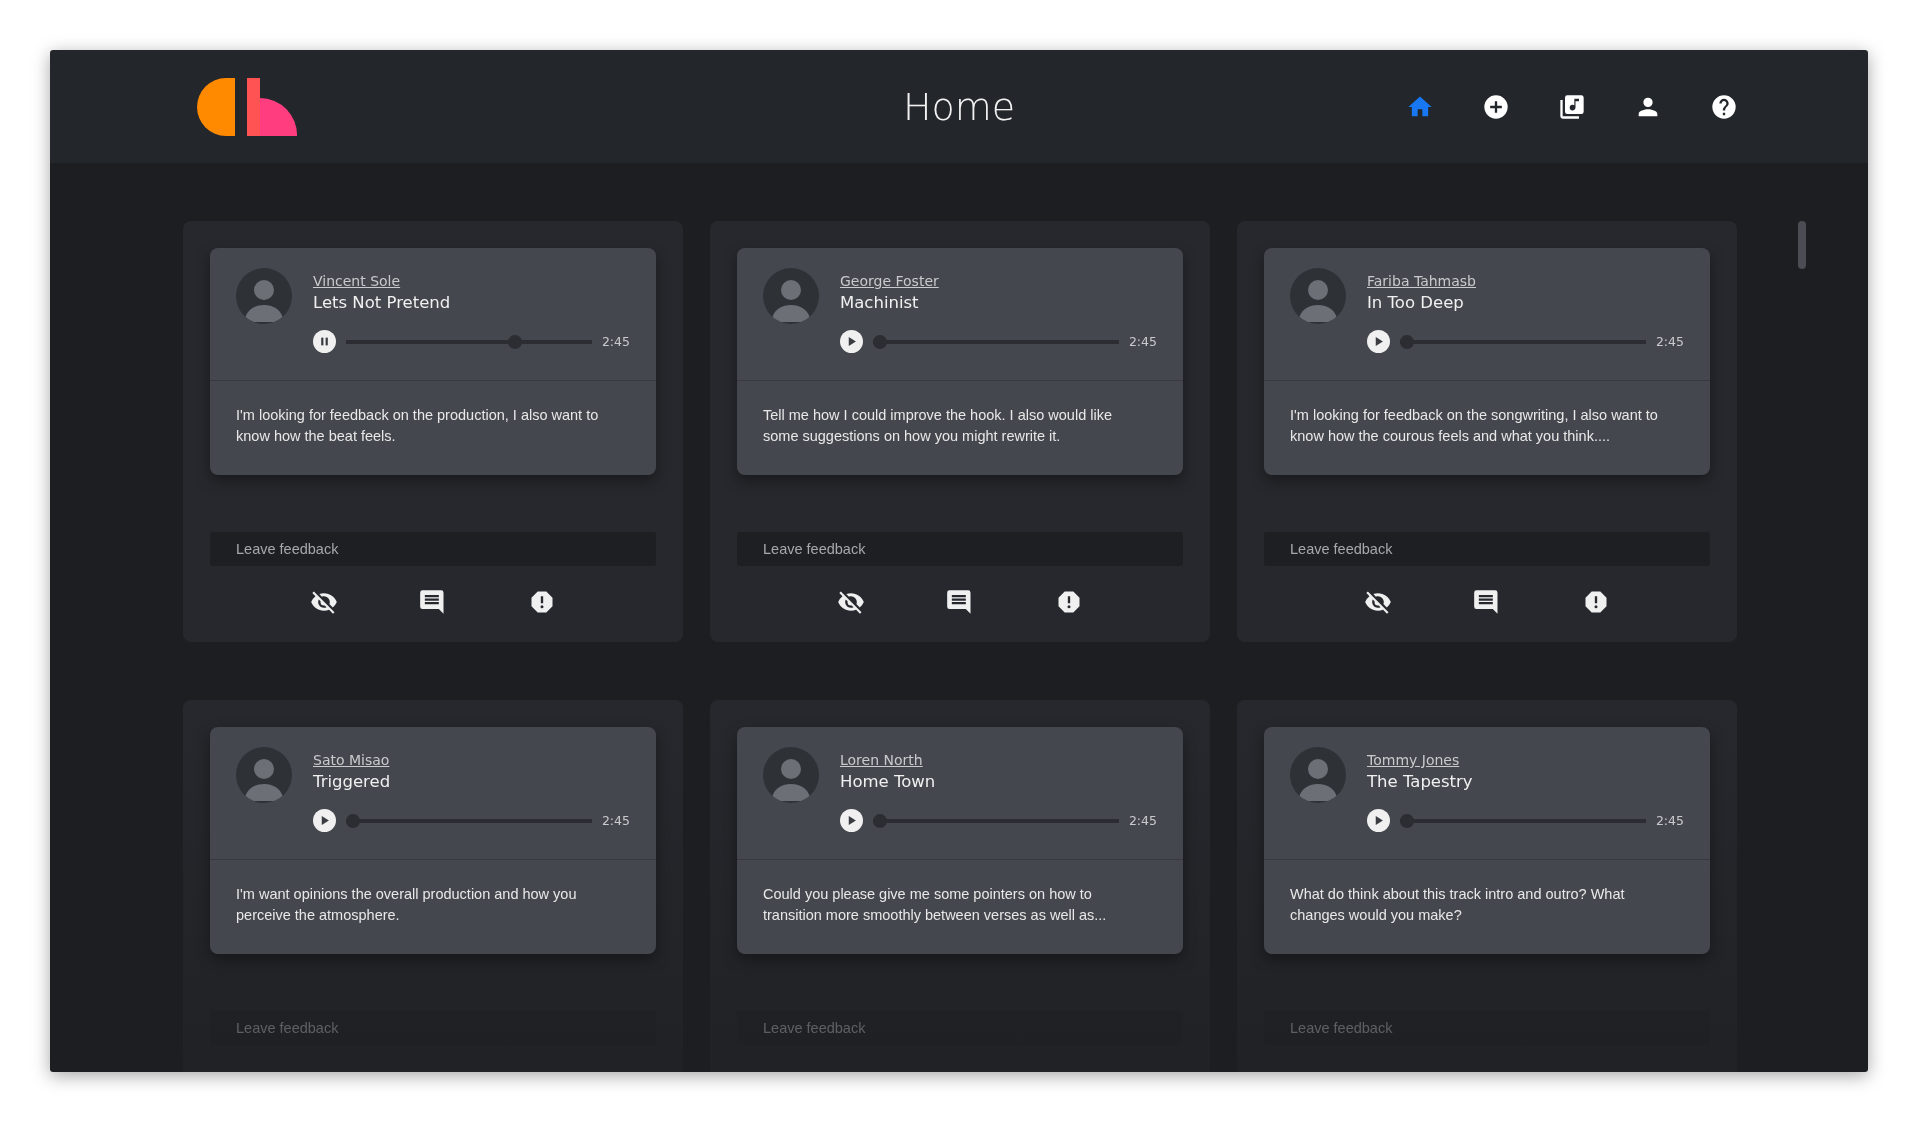  What do you see at coordinates (351, 760) in the screenshot?
I see `artist-link: Sato Misao` at bounding box center [351, 760].